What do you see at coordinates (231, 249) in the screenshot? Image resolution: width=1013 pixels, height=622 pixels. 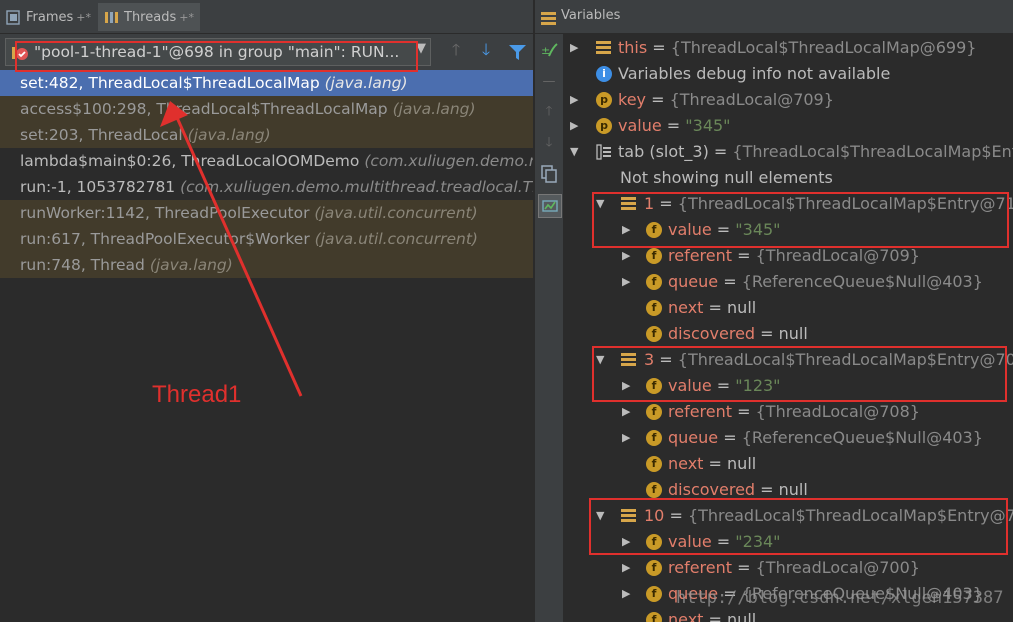 I see `annotation-arrow` at bounding box center [231, 249].